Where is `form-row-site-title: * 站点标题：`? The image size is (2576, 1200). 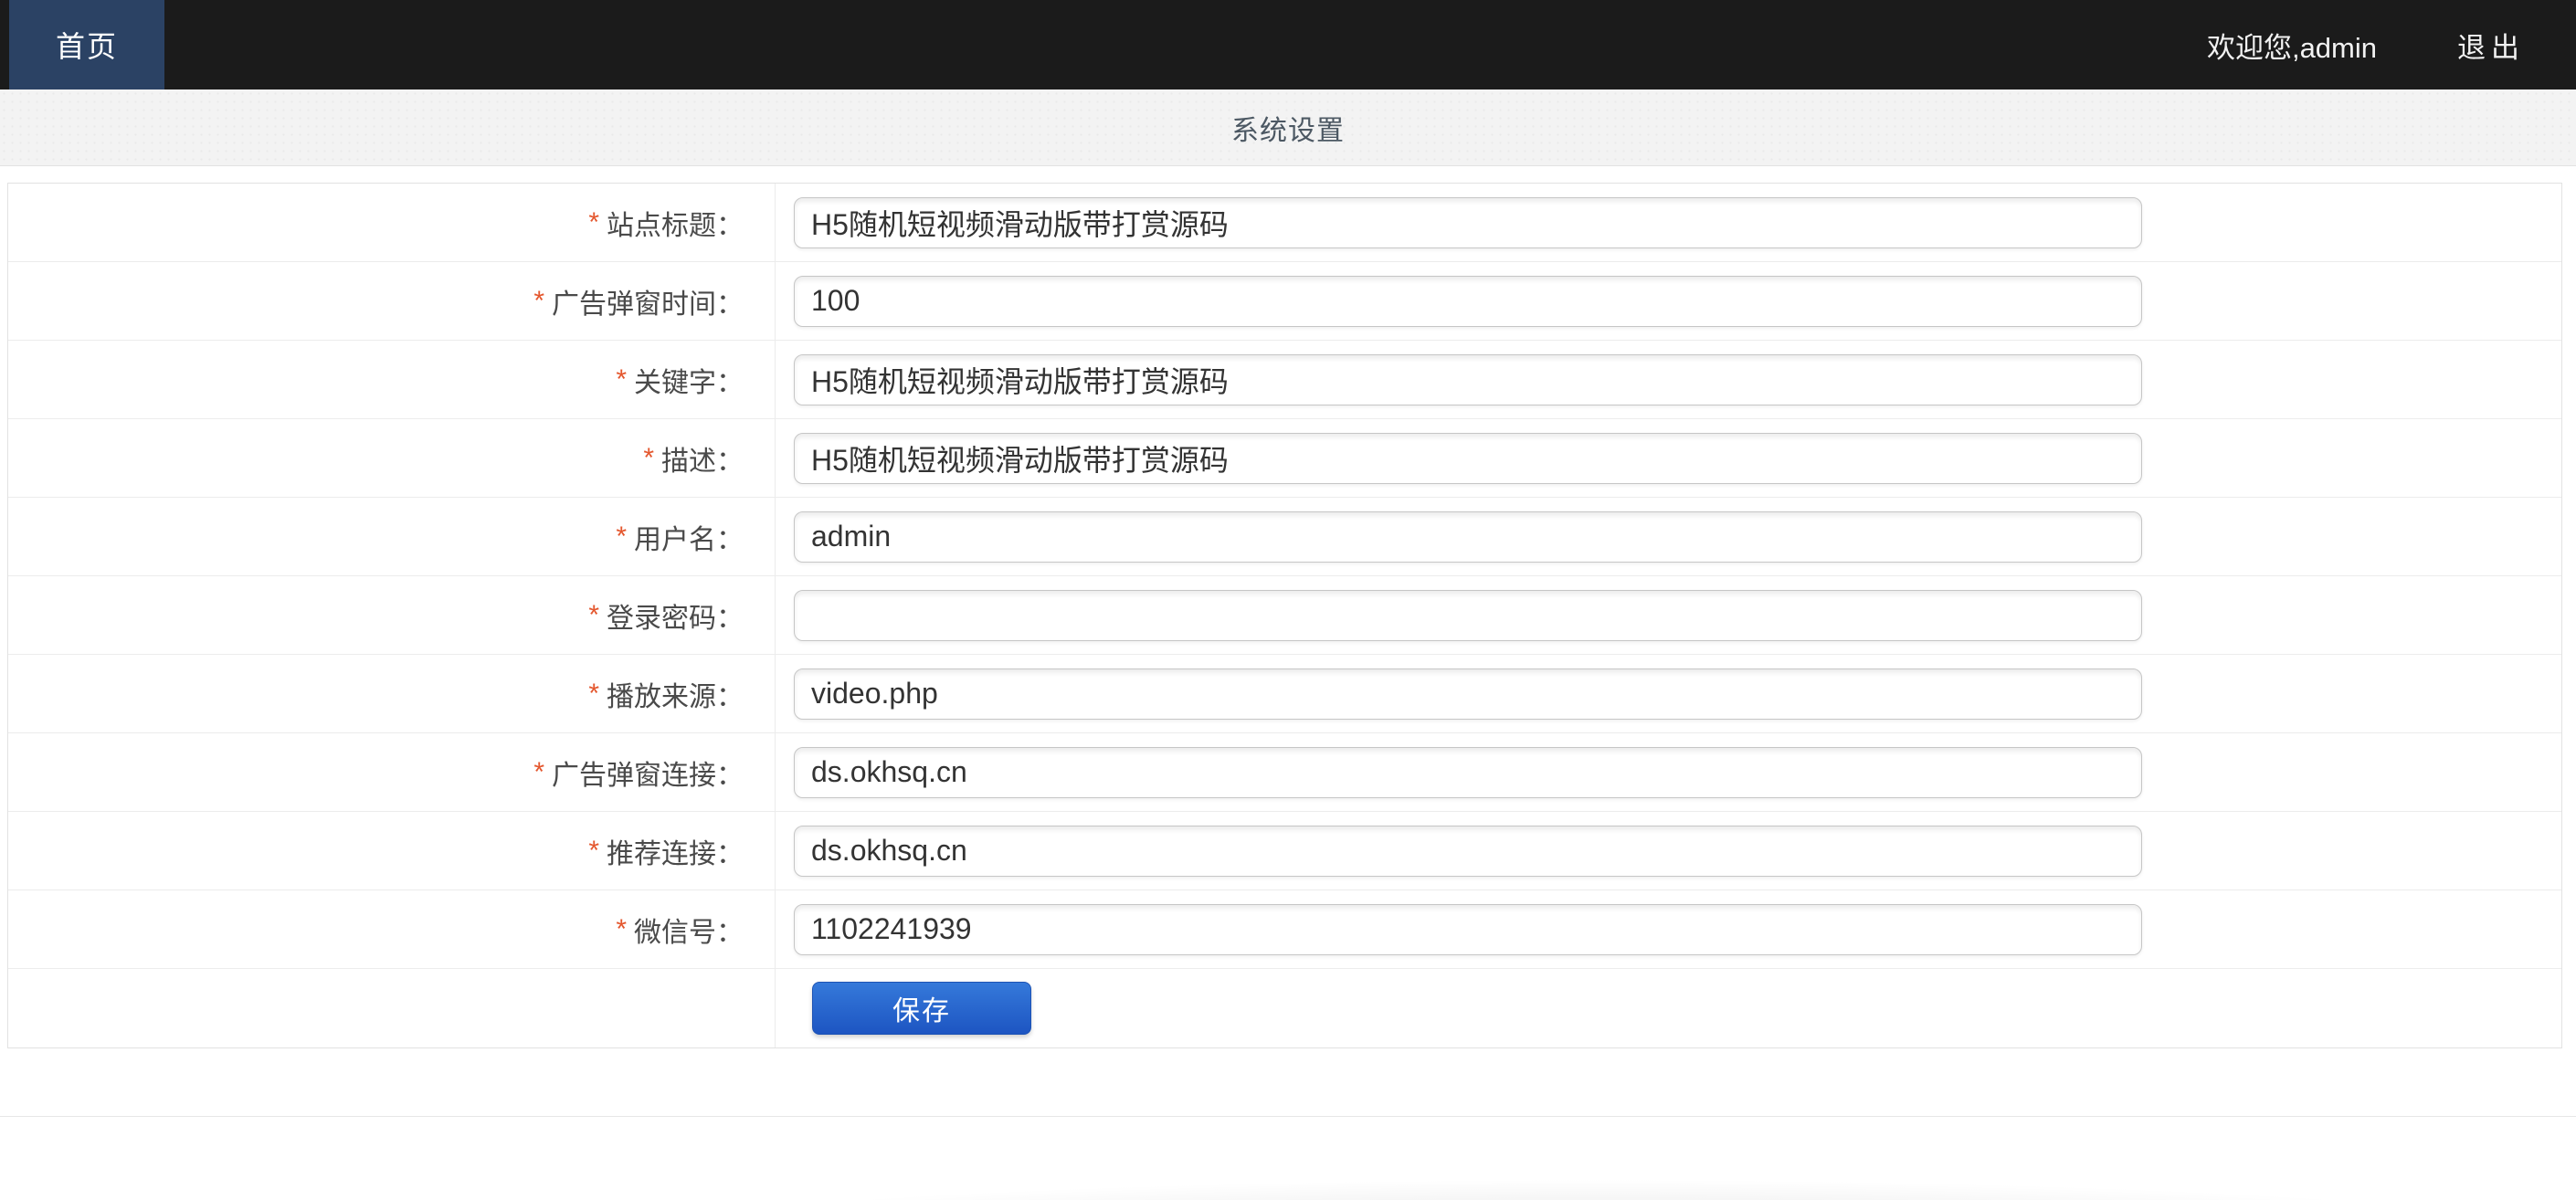
form-row-site-title: * 站点标题： is located at coordinates (1284, 223).